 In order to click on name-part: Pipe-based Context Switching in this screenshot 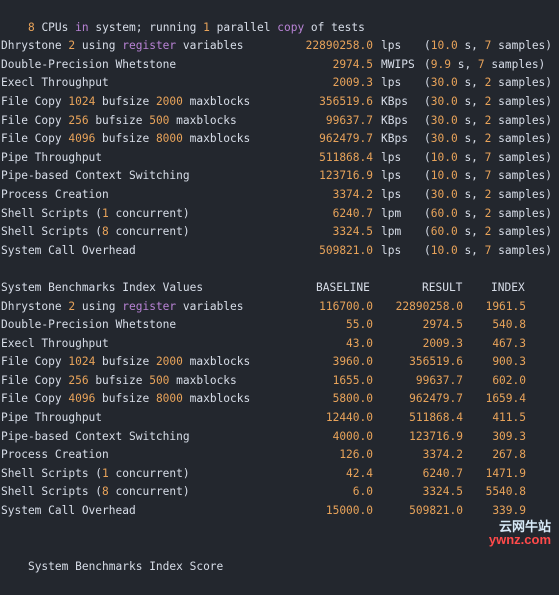, I will do `click(95, 176)`.